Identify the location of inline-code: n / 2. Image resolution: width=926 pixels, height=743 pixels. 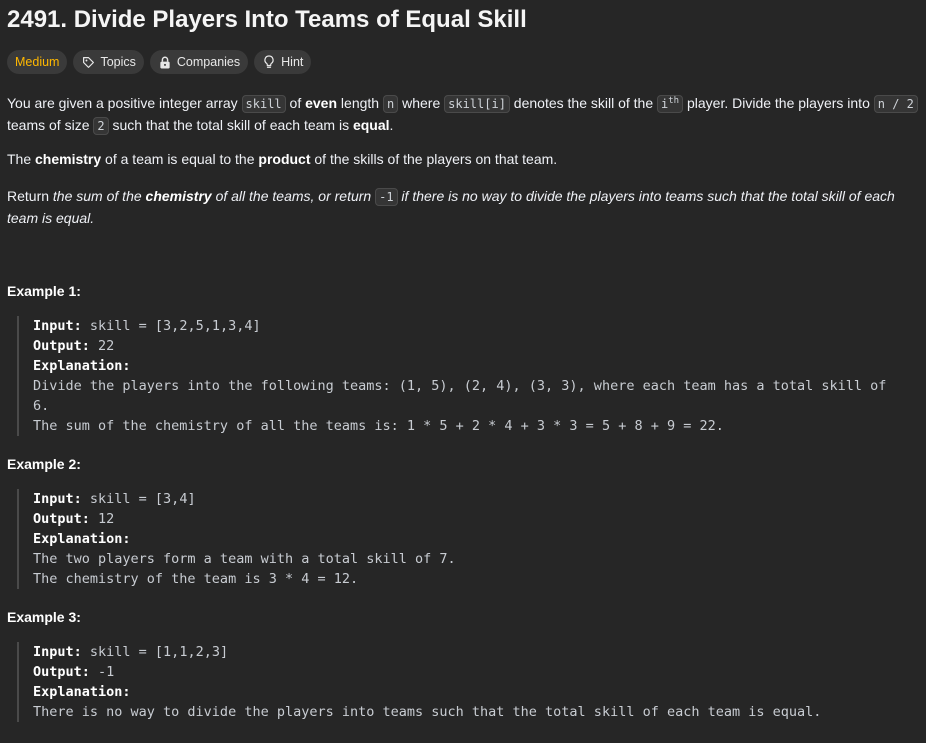
(895, 104).